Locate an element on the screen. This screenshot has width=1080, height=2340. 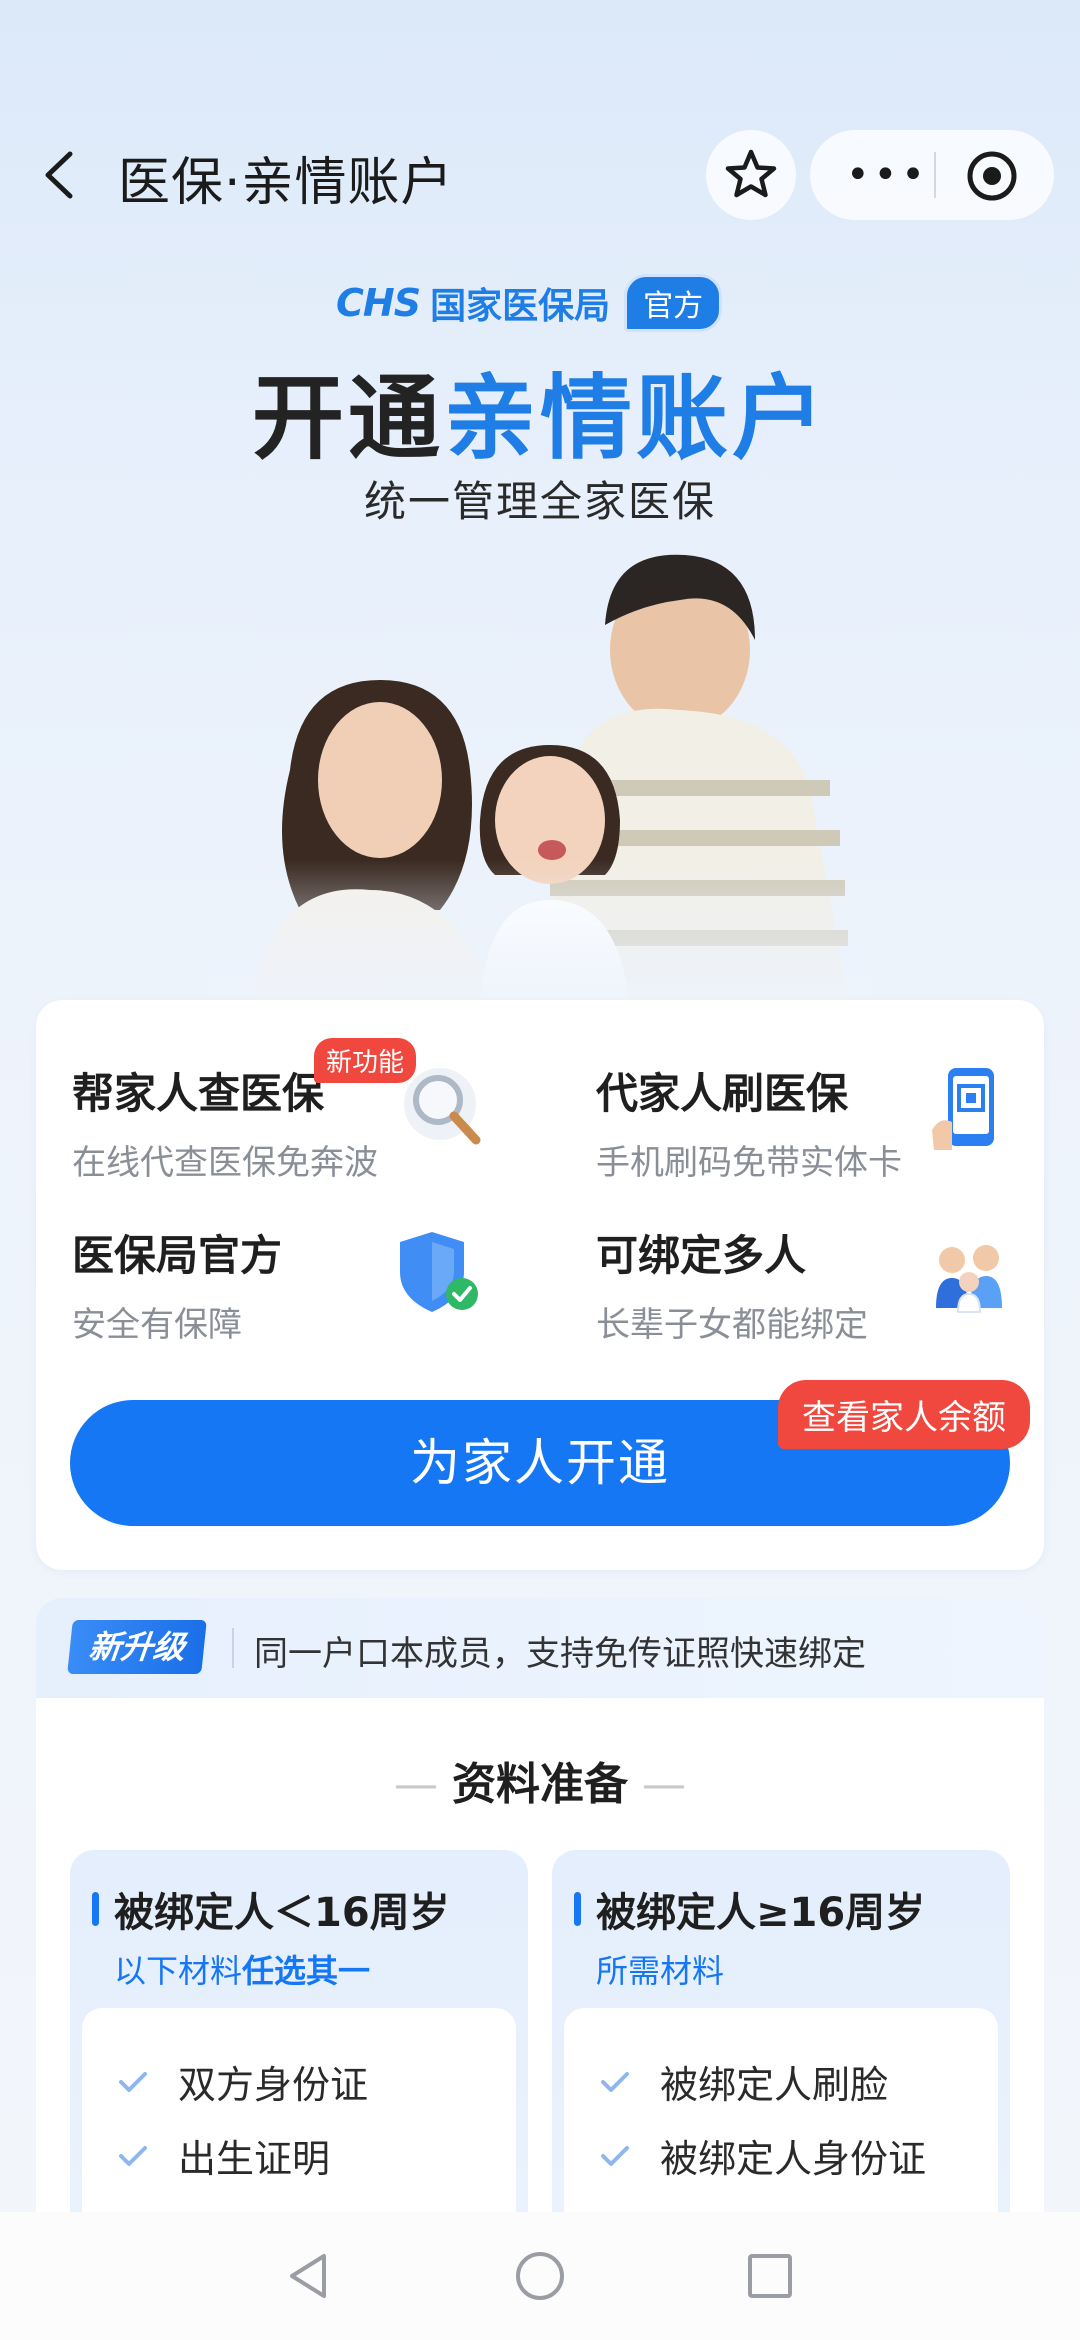
magnifier-icon is located at coordinates (442, 1106).